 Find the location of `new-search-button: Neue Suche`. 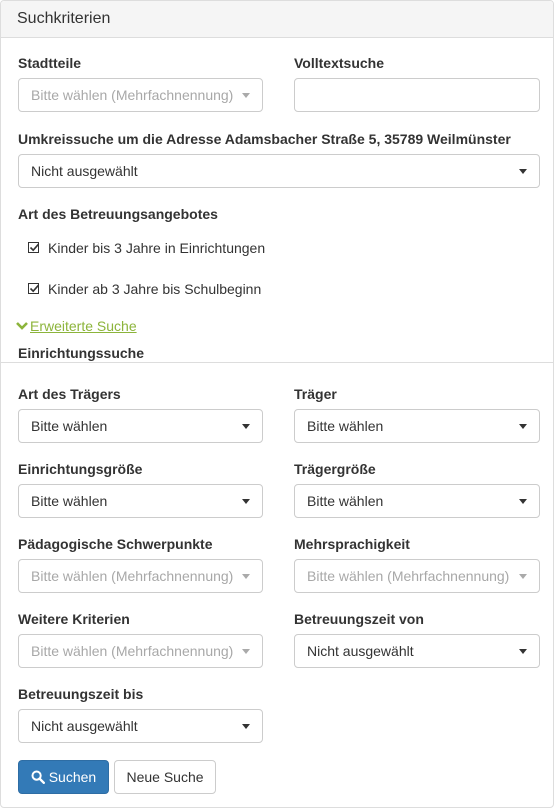

new-search-button: Neue Suche is located at coordinates (165, 777).